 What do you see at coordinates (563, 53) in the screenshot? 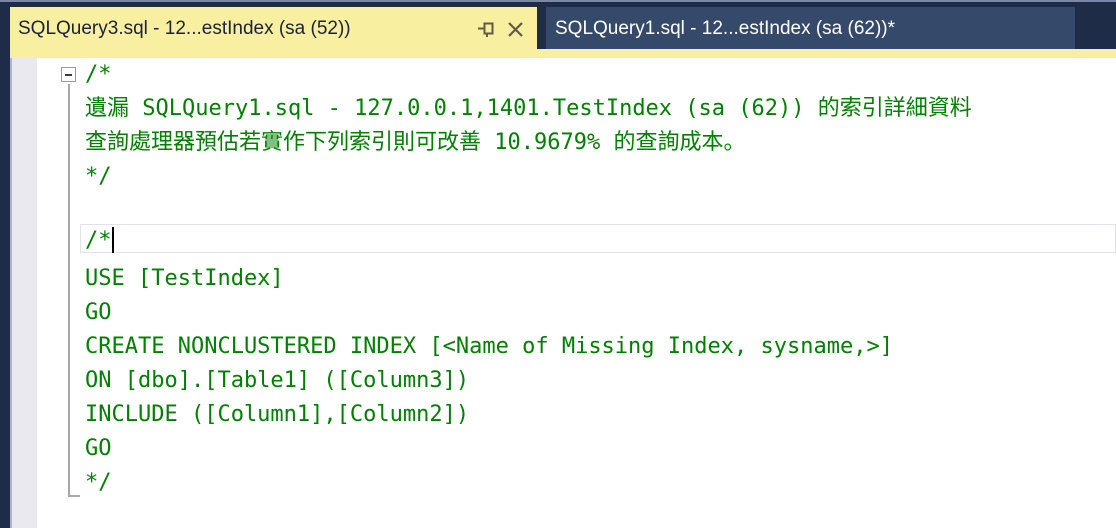
I see `active-tab-strip` at bounding box center [563, 53].